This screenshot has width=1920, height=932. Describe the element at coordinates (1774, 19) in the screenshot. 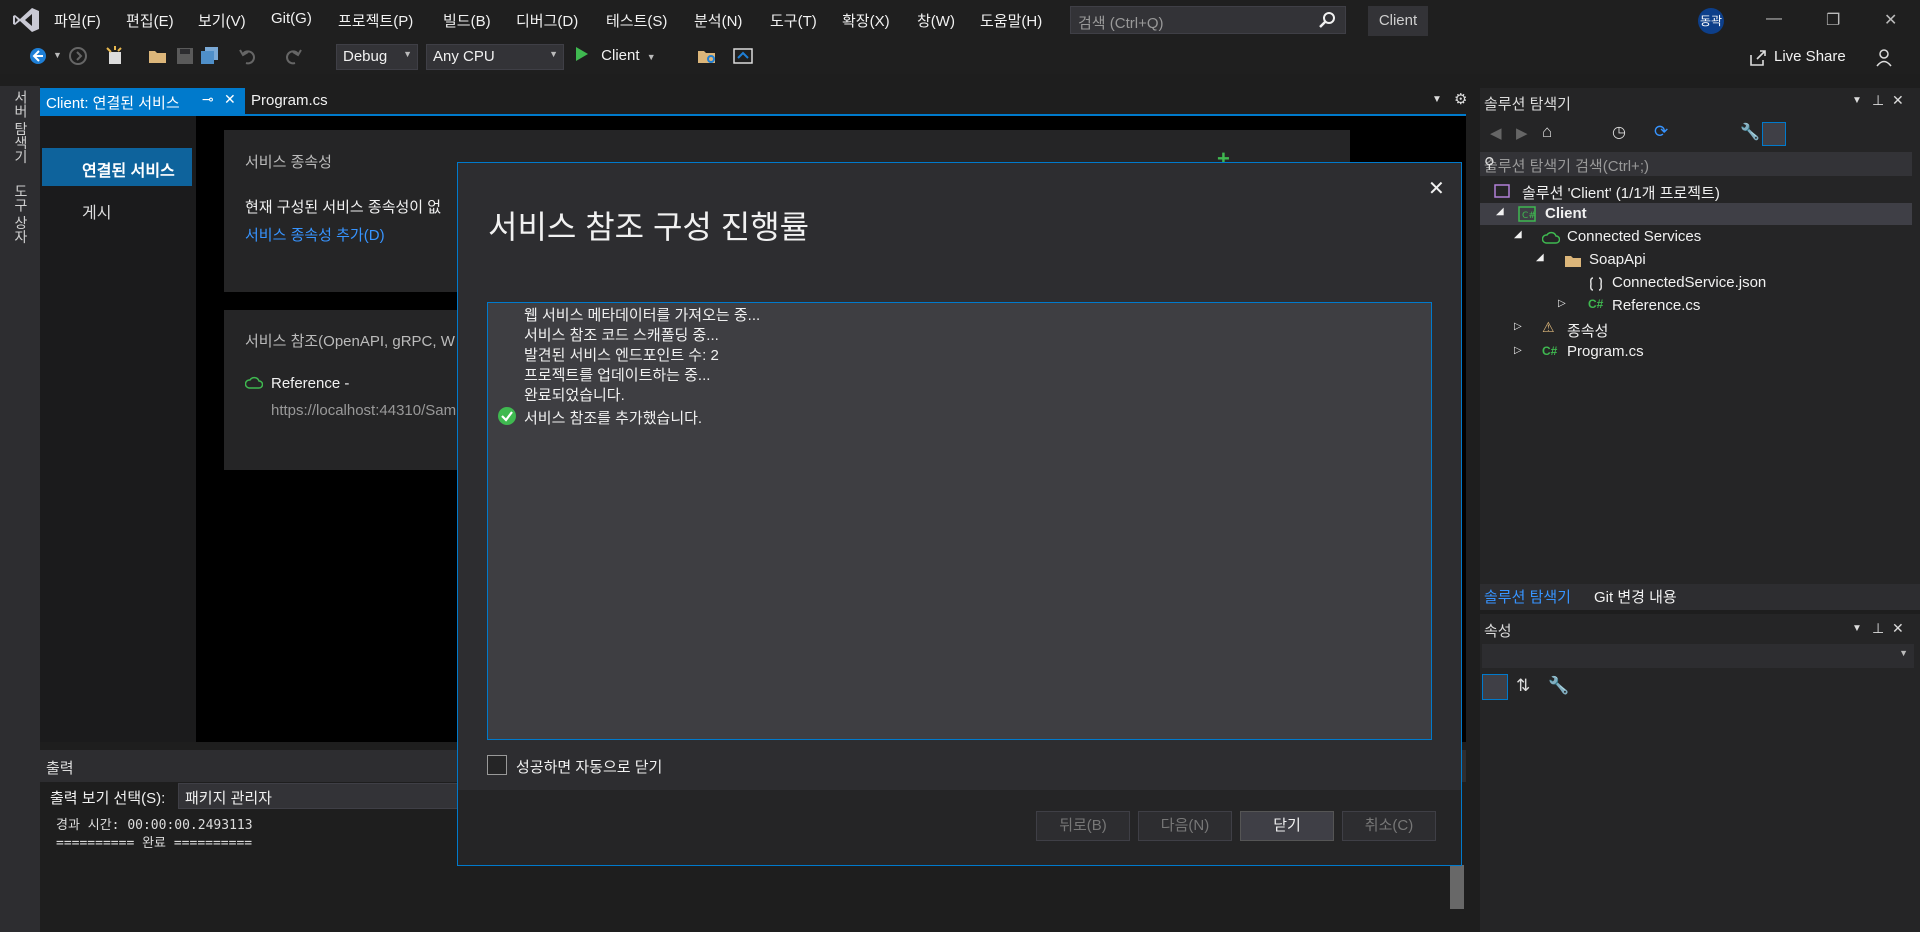

I see `minimize-icon: —` at that location.